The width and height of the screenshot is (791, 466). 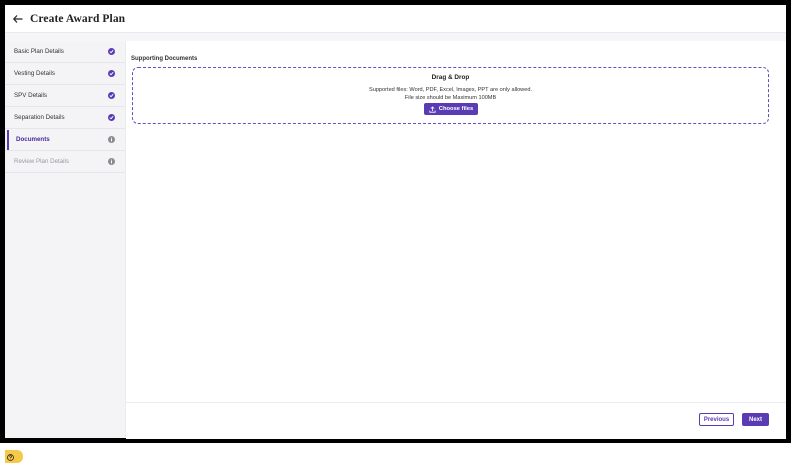 I want to click on back-arrow-icon, so click(x=18, y=19).